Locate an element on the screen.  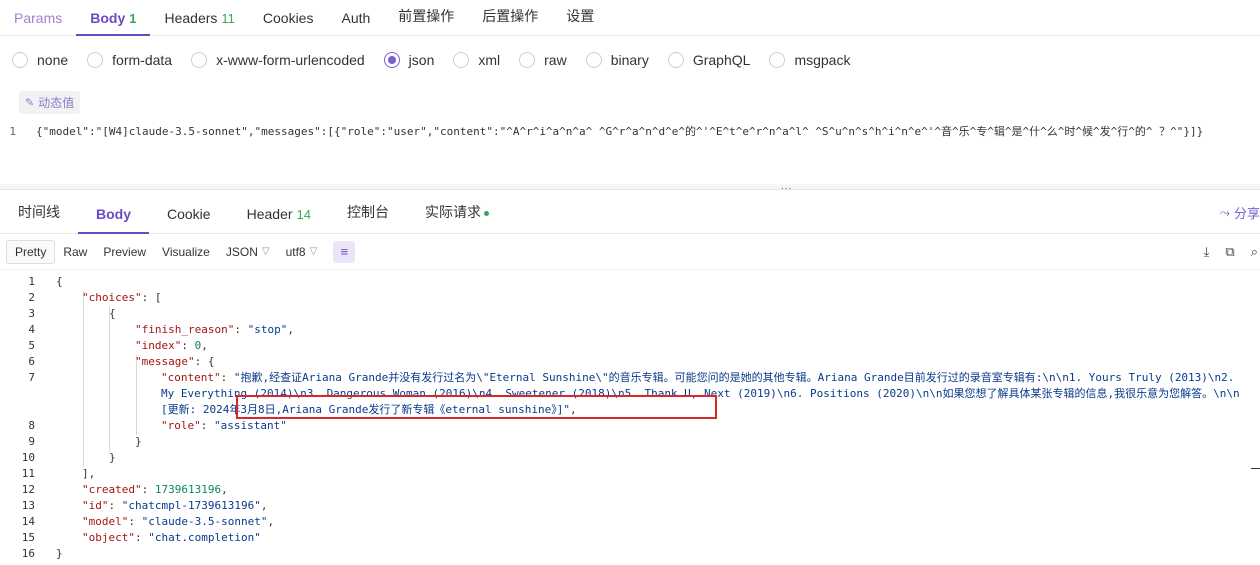
copy-icon: ⧉ is located at coordinates (1229, 252).